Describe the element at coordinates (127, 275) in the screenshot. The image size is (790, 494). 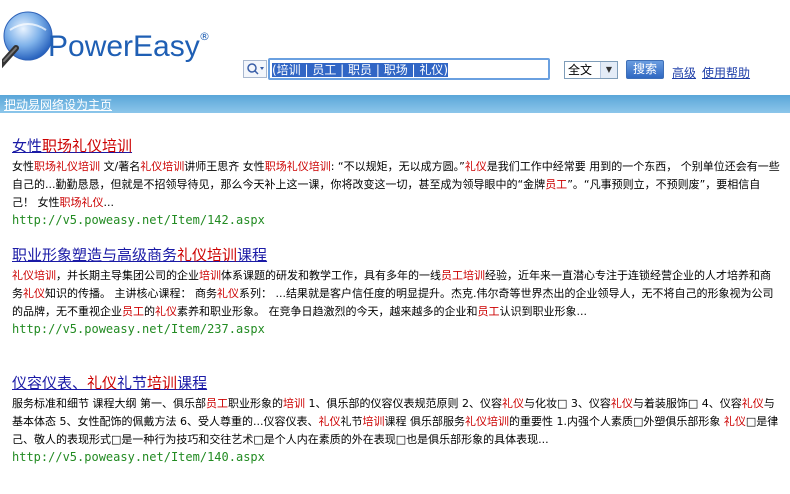
I see `snippet-text: ，并长期主导集团公司的企业` at that location.